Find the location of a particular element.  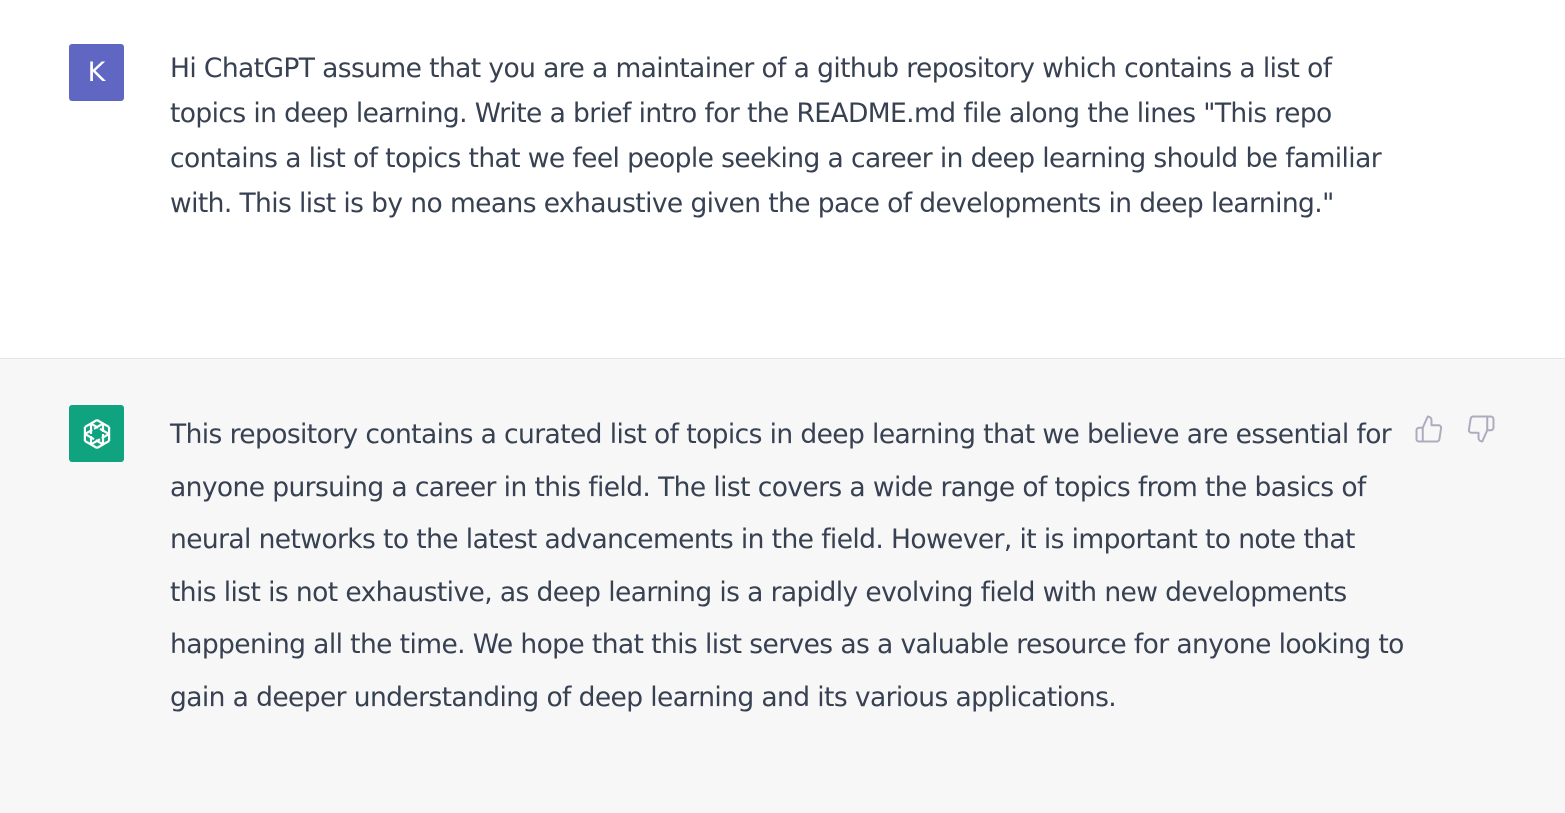

openai-logo-icon is located at coordinates (96, 433).